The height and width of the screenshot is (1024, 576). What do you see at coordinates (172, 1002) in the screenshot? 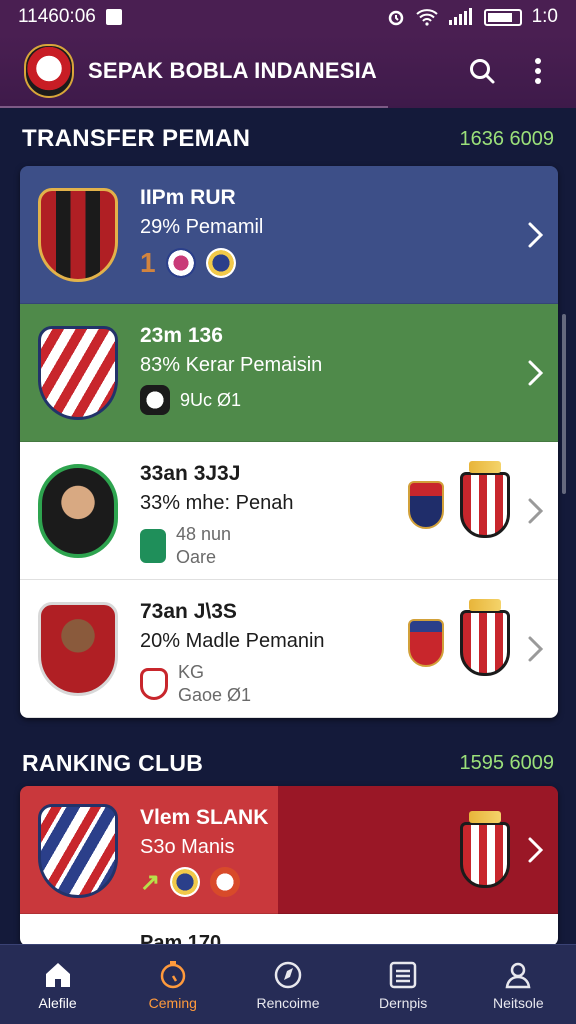
I see `nav-label: Ceming` at bounding box center [172, 1002].